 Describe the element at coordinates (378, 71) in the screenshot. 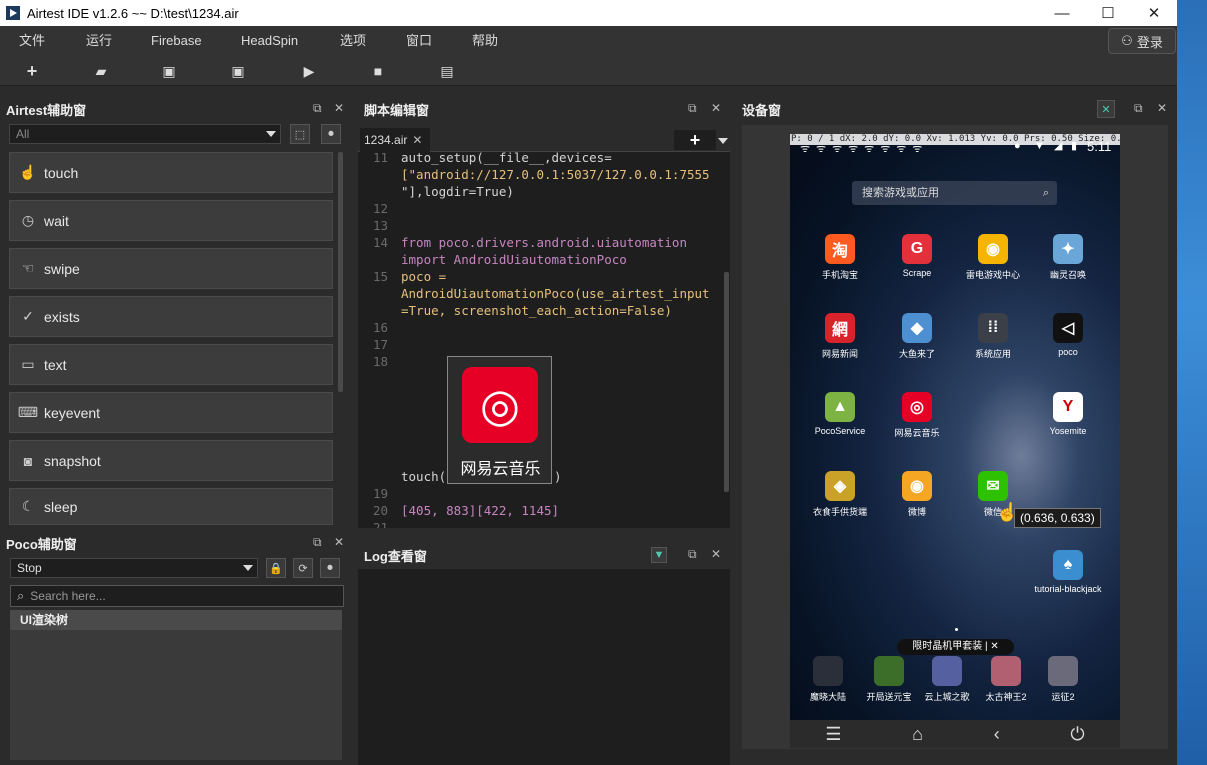

I see `stop-icon: ■` at that location.